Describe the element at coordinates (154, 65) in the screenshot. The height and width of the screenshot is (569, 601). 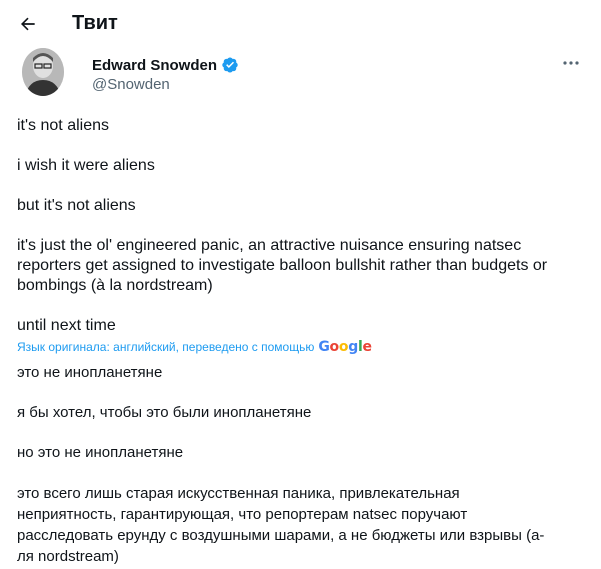
I see `author-name: Edward Snowden` at that location.